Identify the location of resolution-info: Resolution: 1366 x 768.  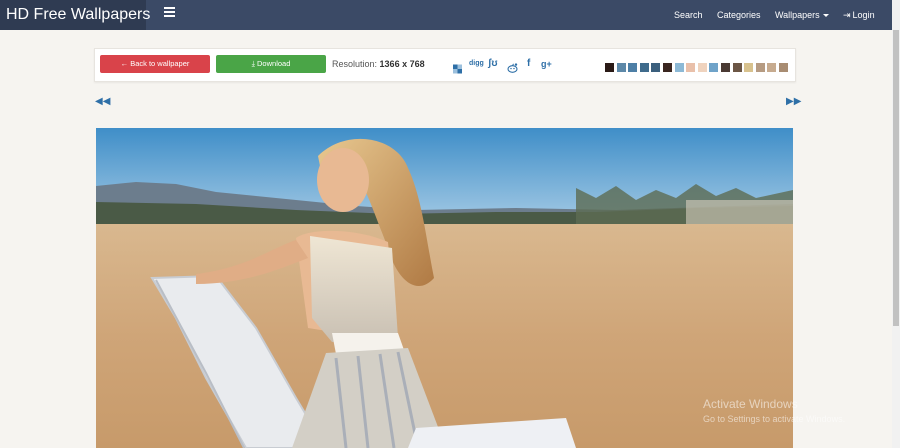
(378, 64).